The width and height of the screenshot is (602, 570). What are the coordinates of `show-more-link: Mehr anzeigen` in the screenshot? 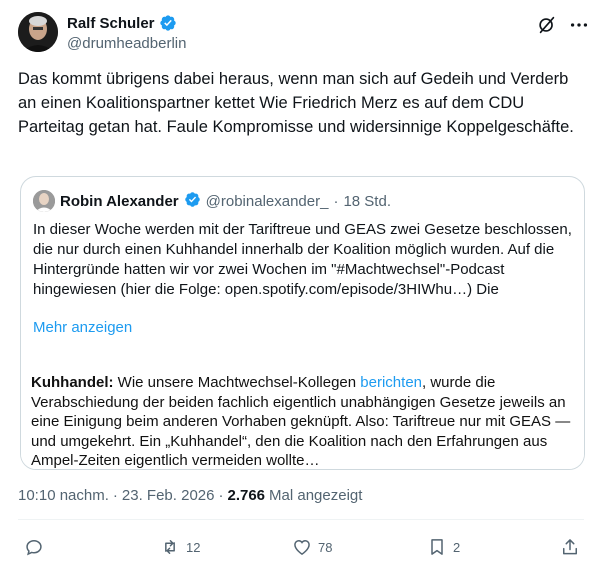 It's located at (82, 327).